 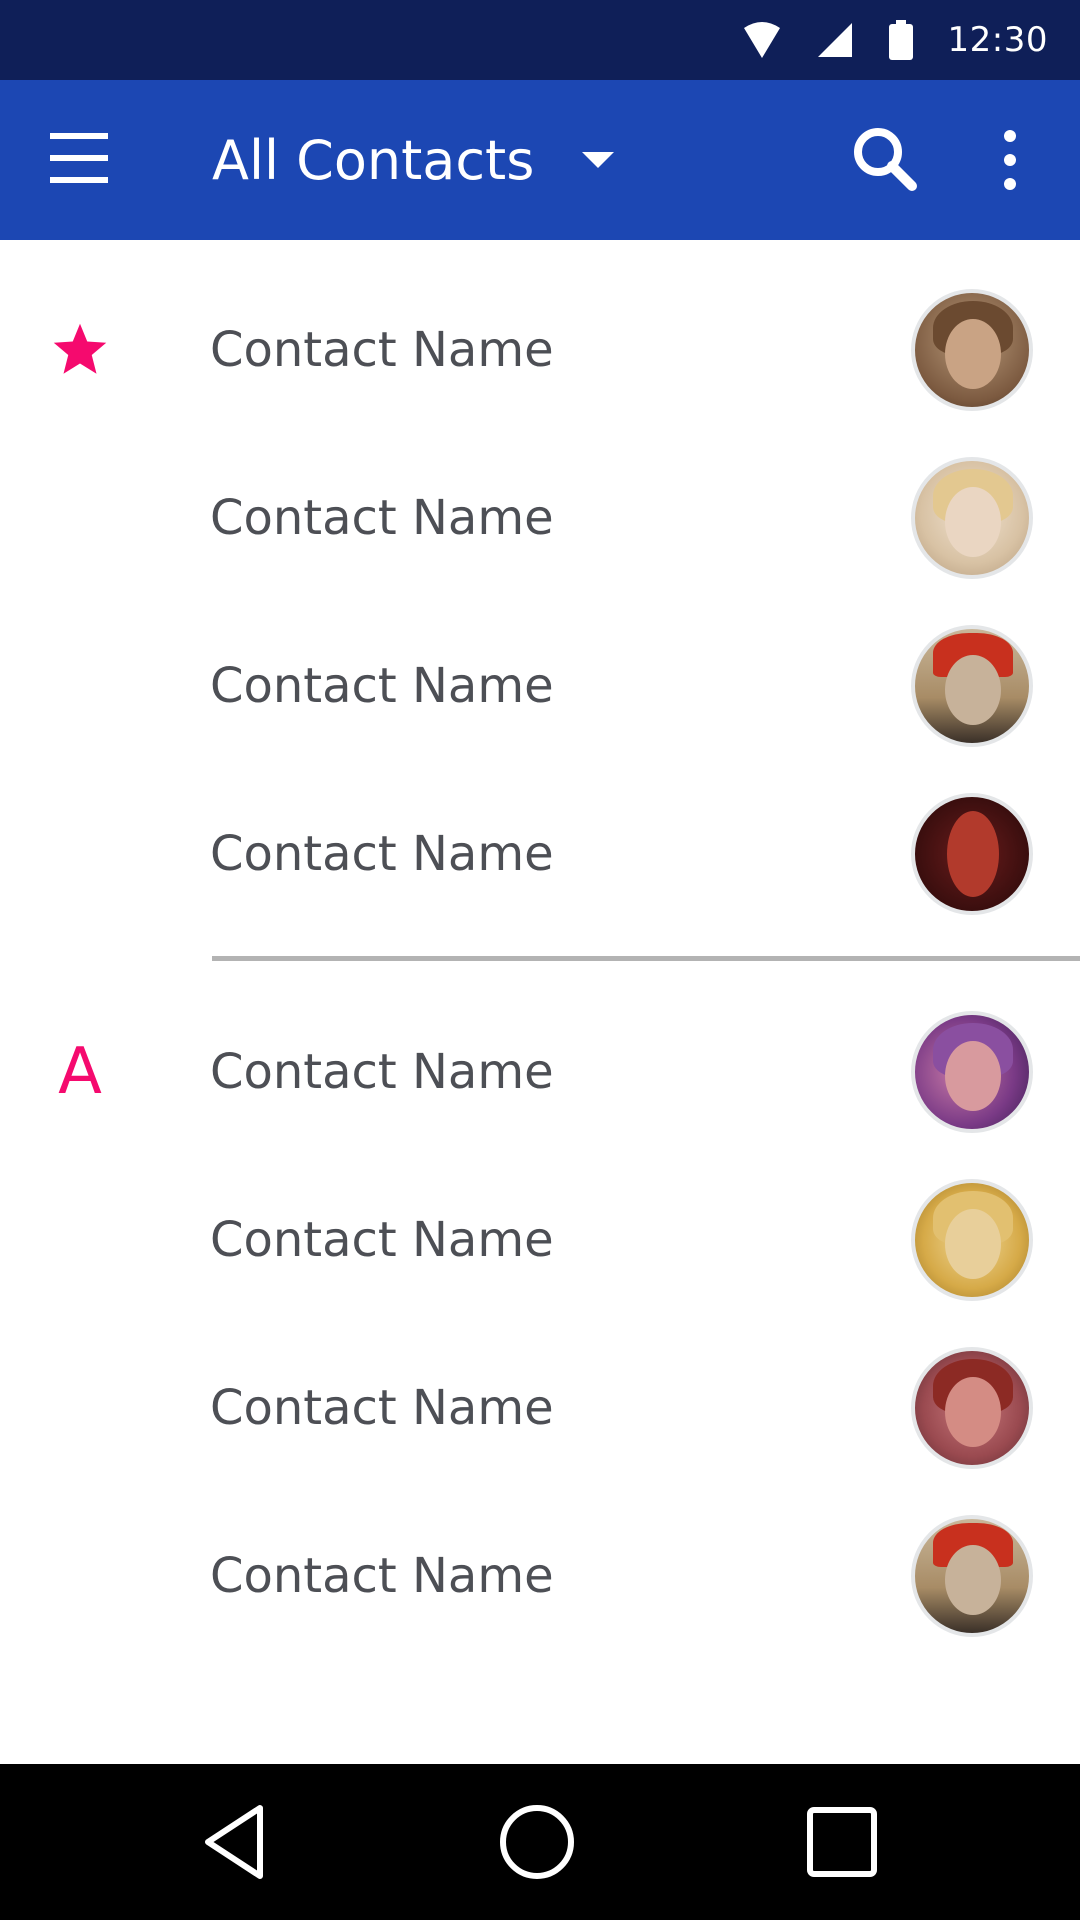 I want to click on navigation-bar, so click(x=540, y=1842).